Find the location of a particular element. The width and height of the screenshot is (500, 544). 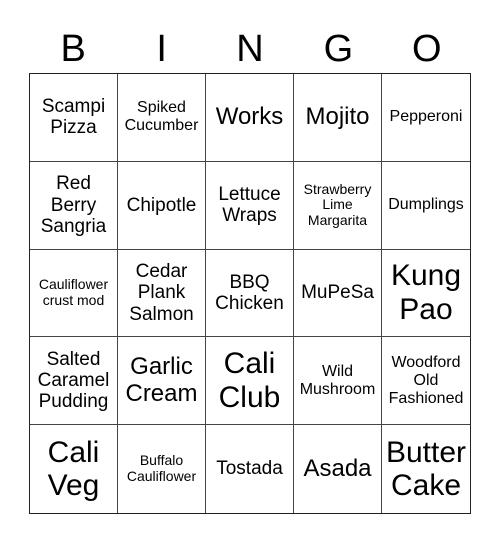

cell-label: Pepperoni is located at coordinates (426, 117).